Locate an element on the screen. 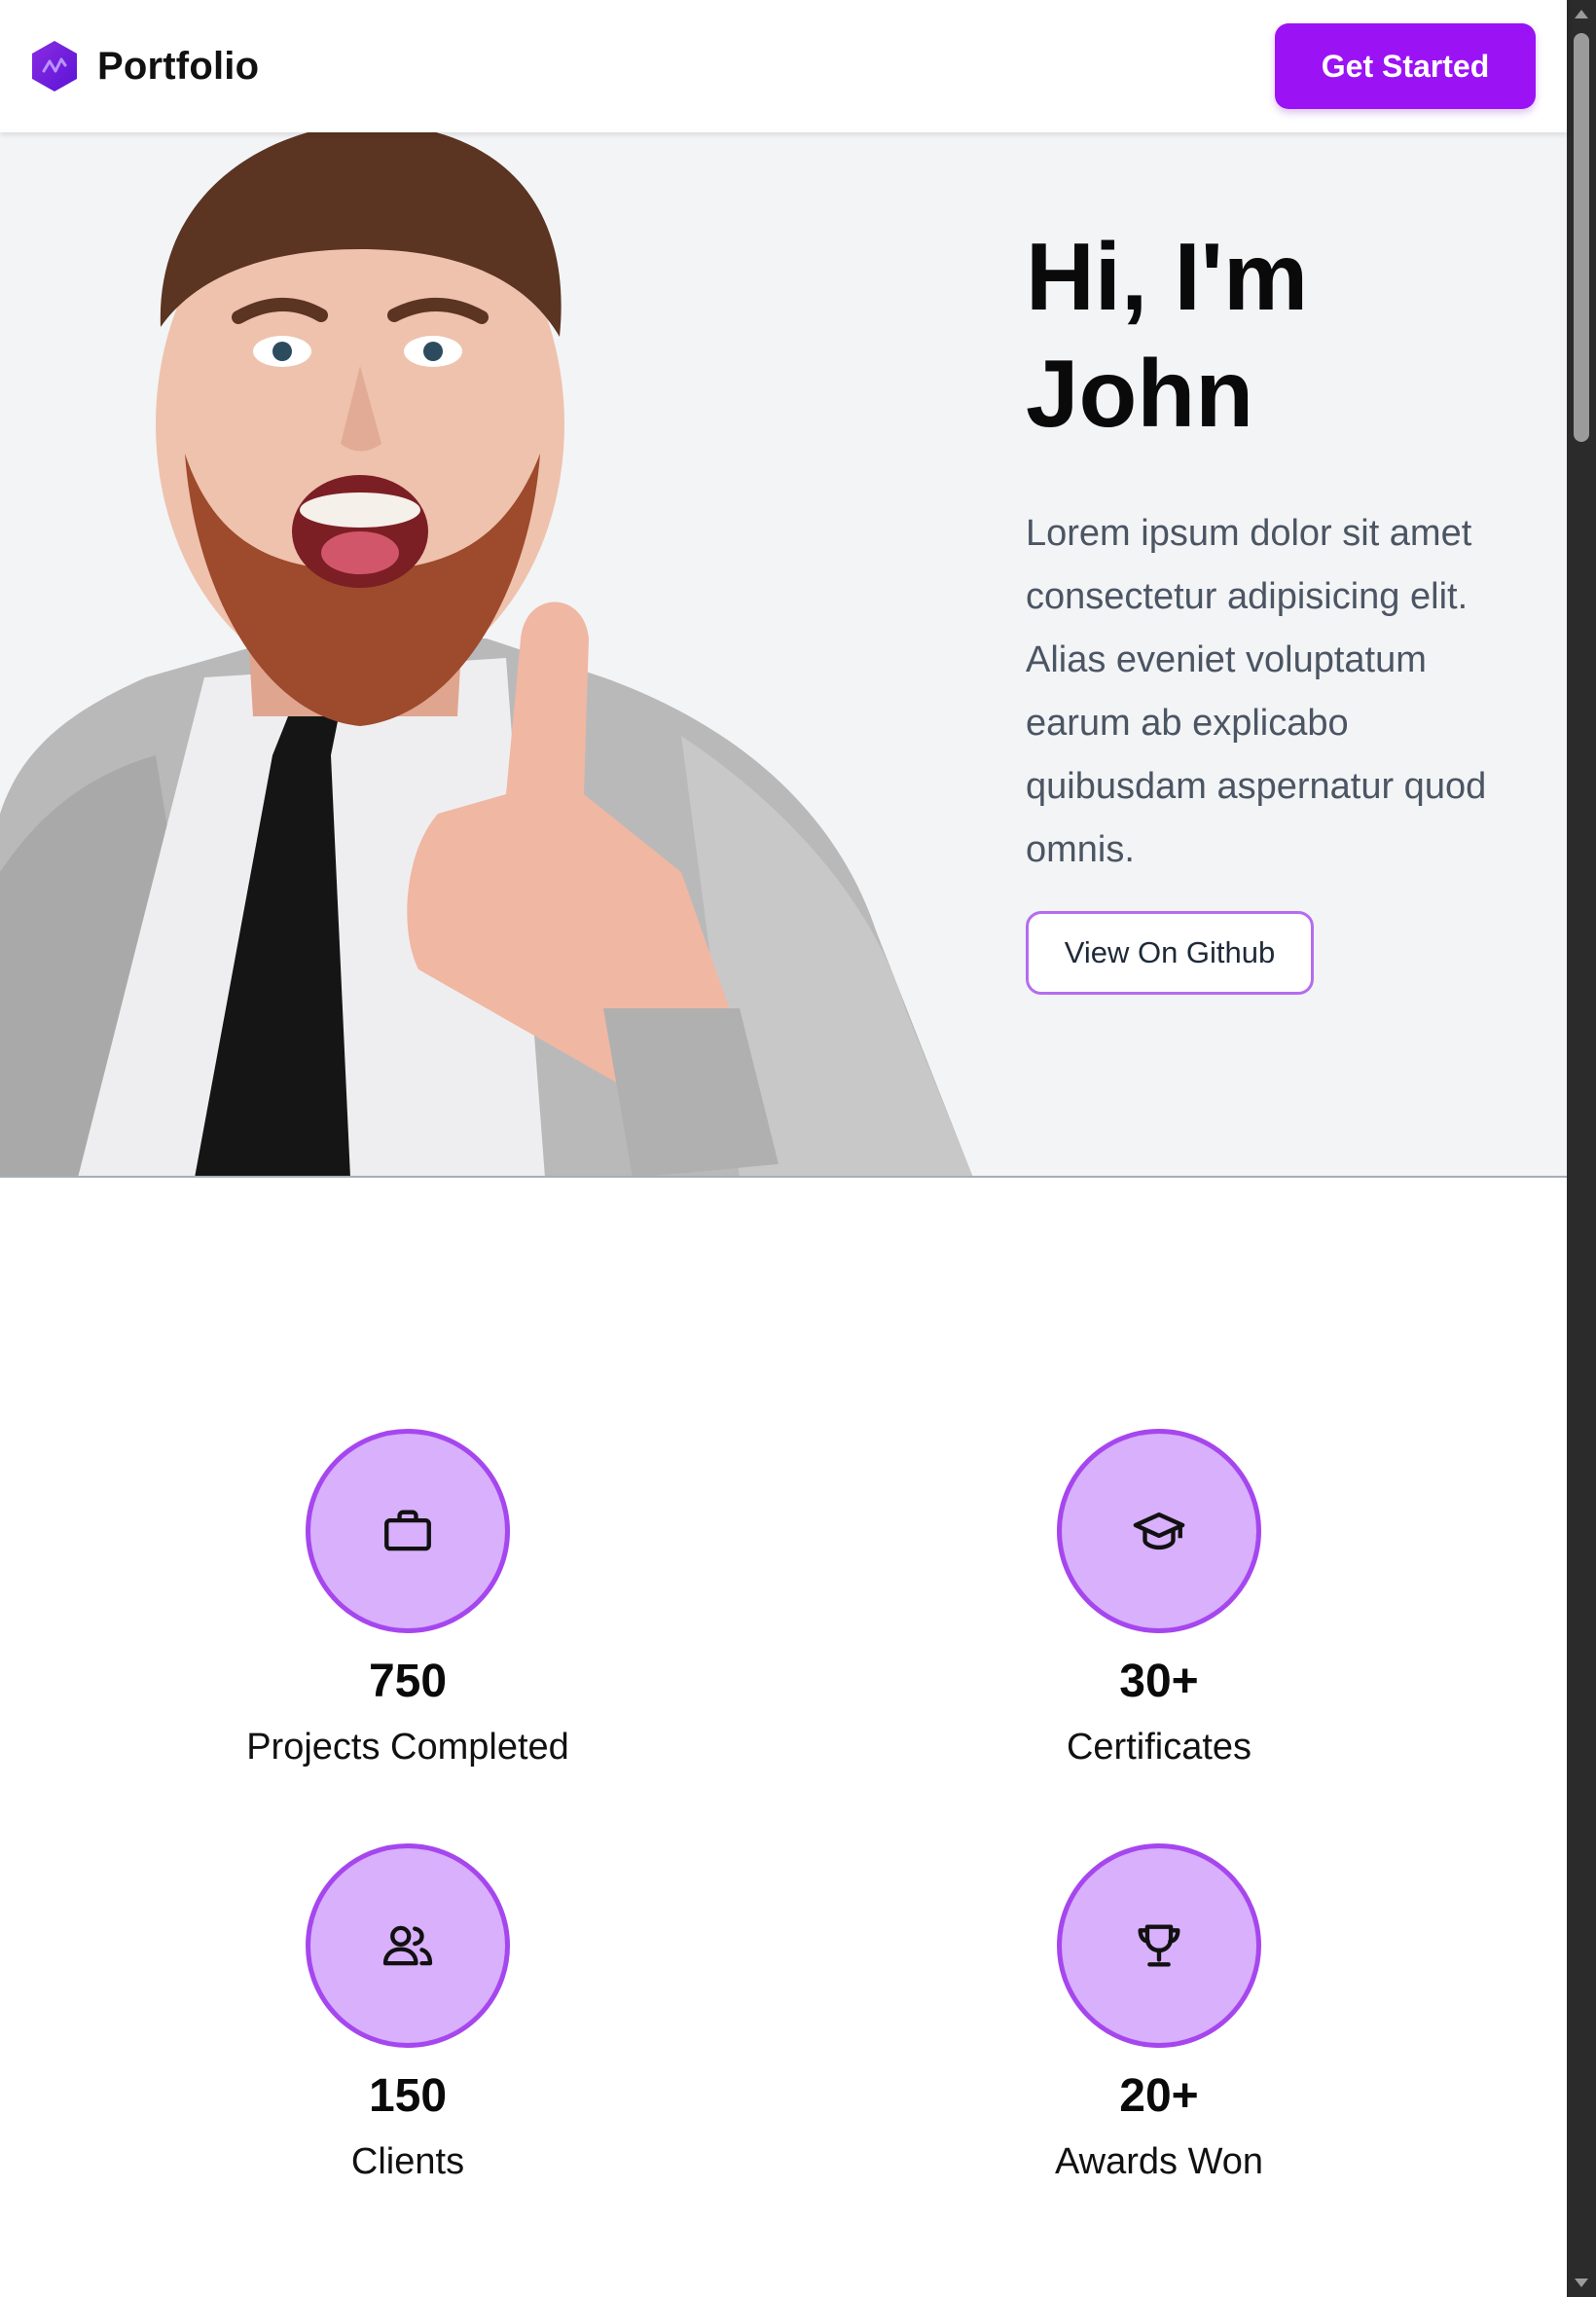  vertical-scrollbar is located at coordinates (1581, 1148).